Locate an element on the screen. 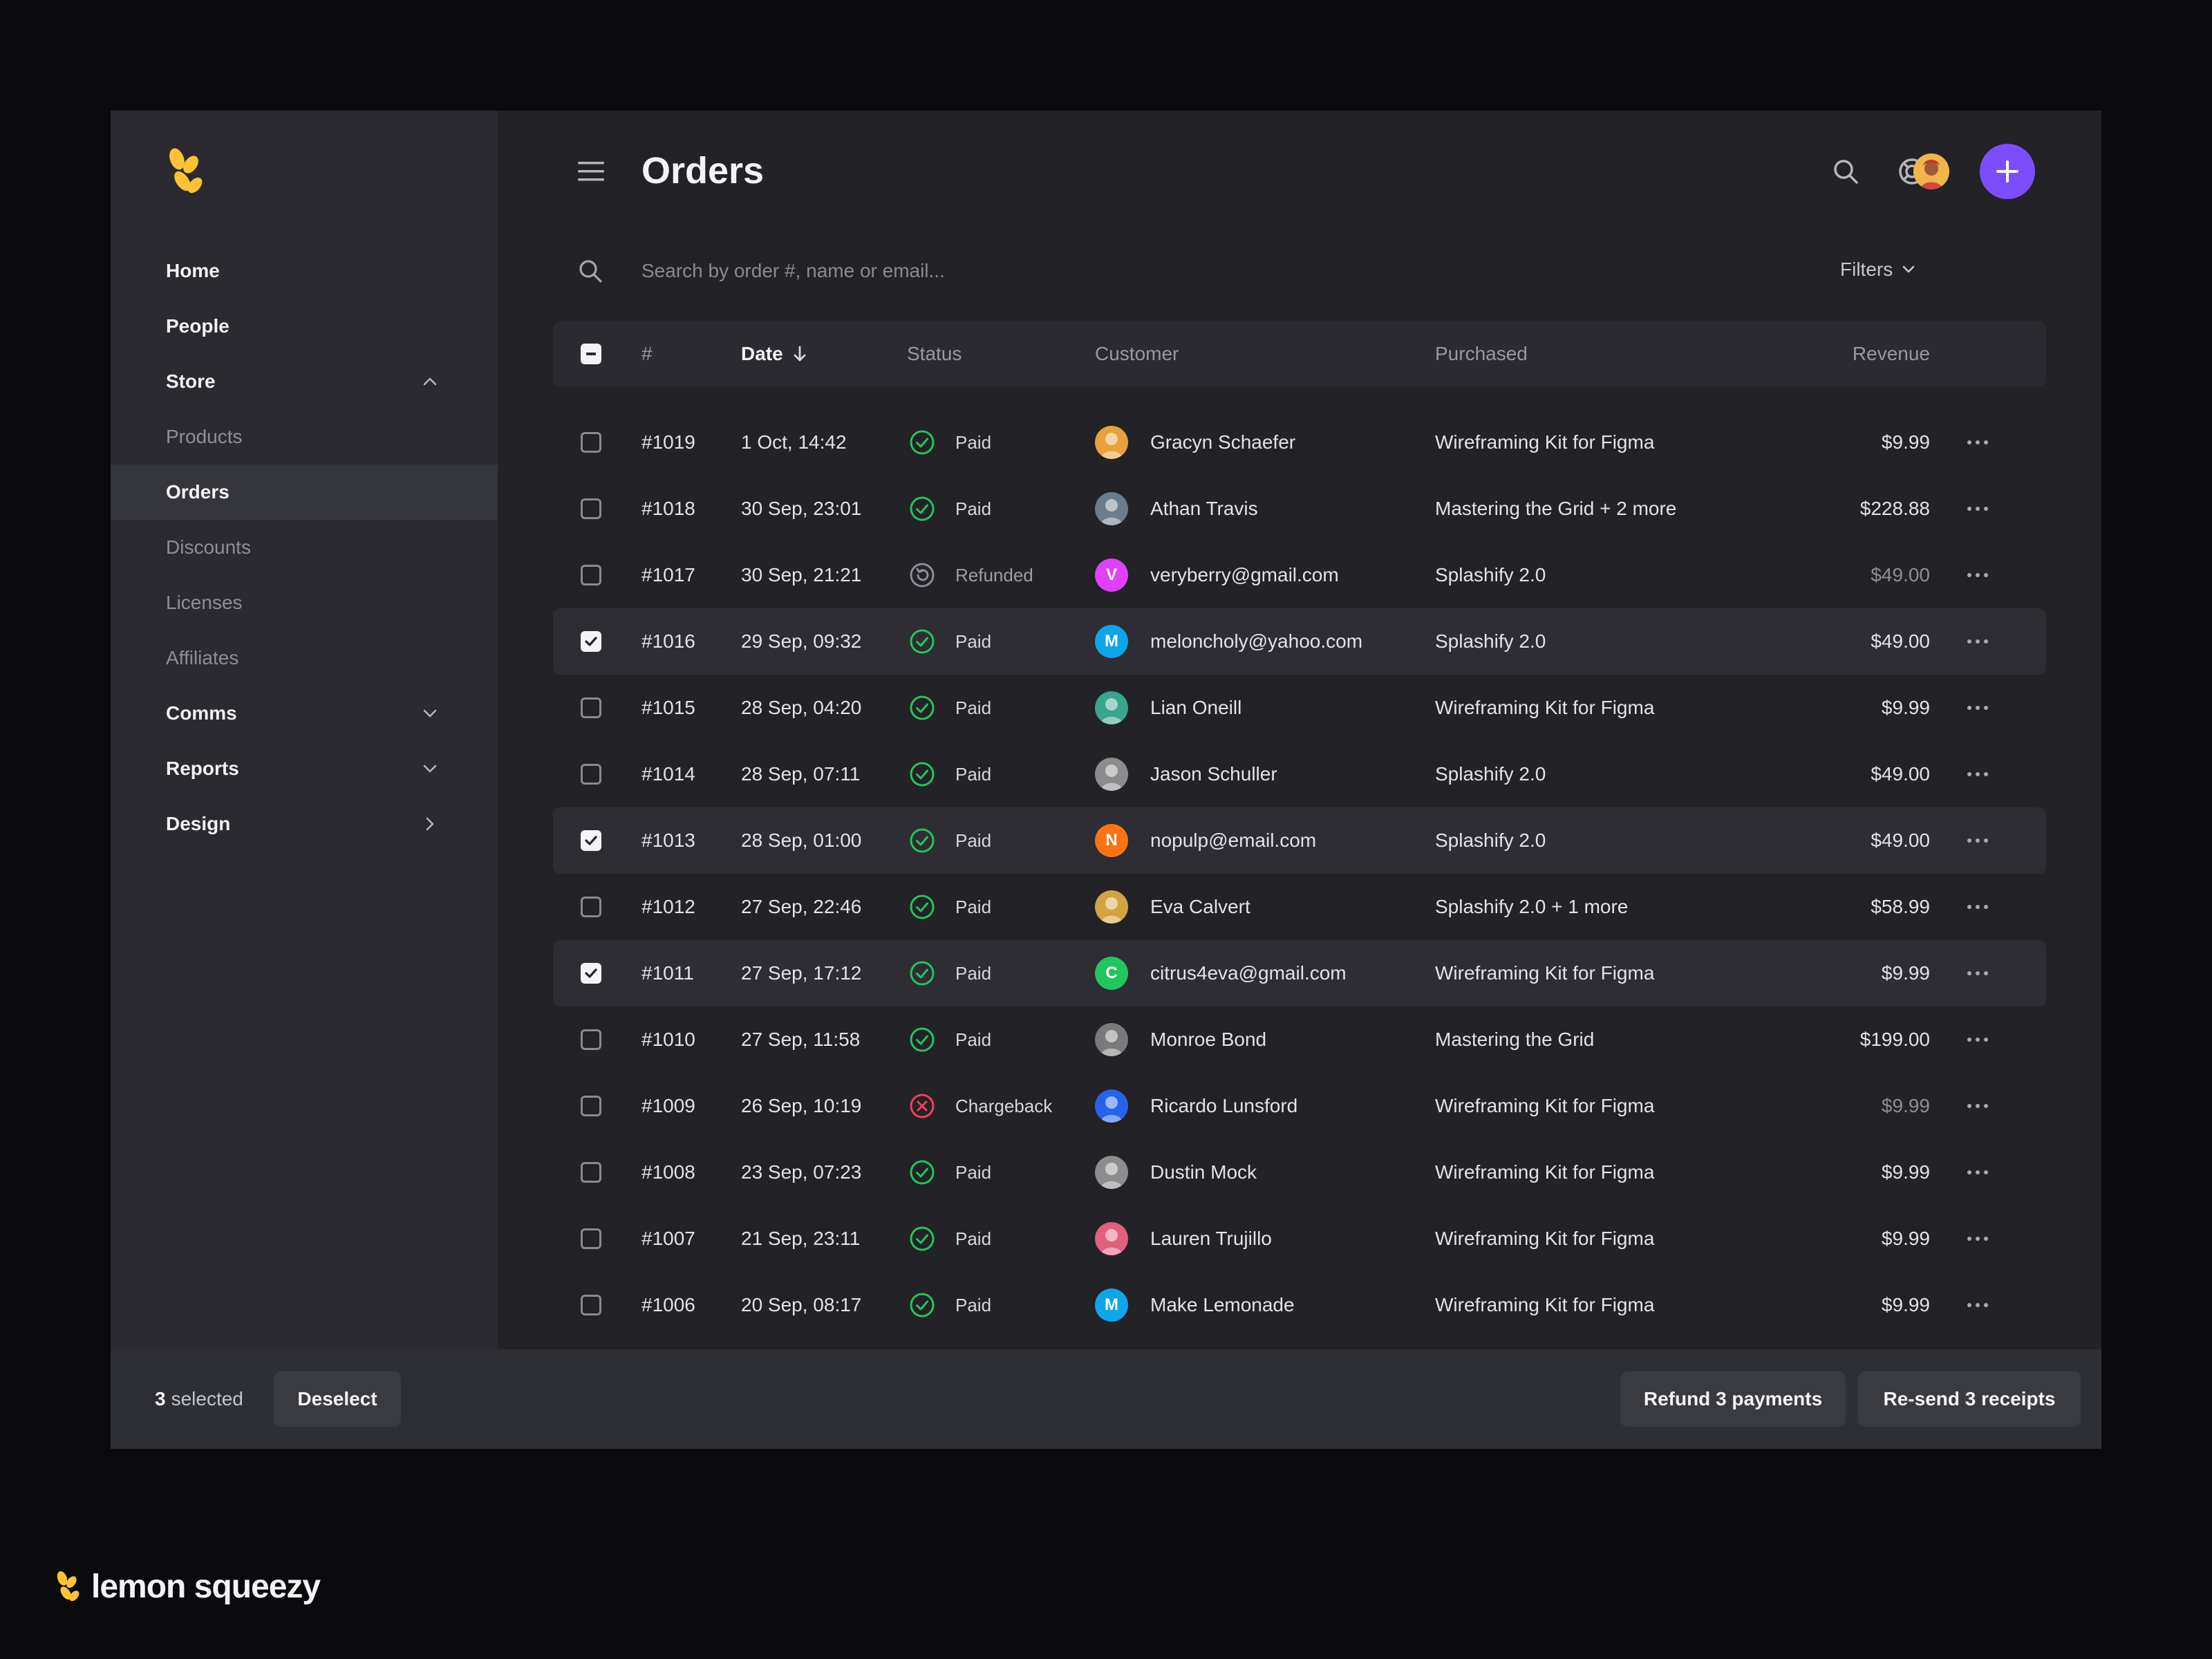 The width and height of the screenshot is (2212, 1659). user-avatar is located at coordinates (1931, 171).